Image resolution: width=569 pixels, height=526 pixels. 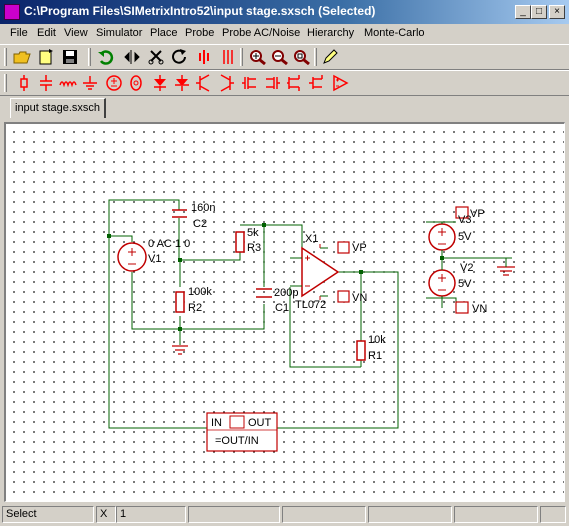 I want to click on status-value: 1, so click(x=151, y=514).